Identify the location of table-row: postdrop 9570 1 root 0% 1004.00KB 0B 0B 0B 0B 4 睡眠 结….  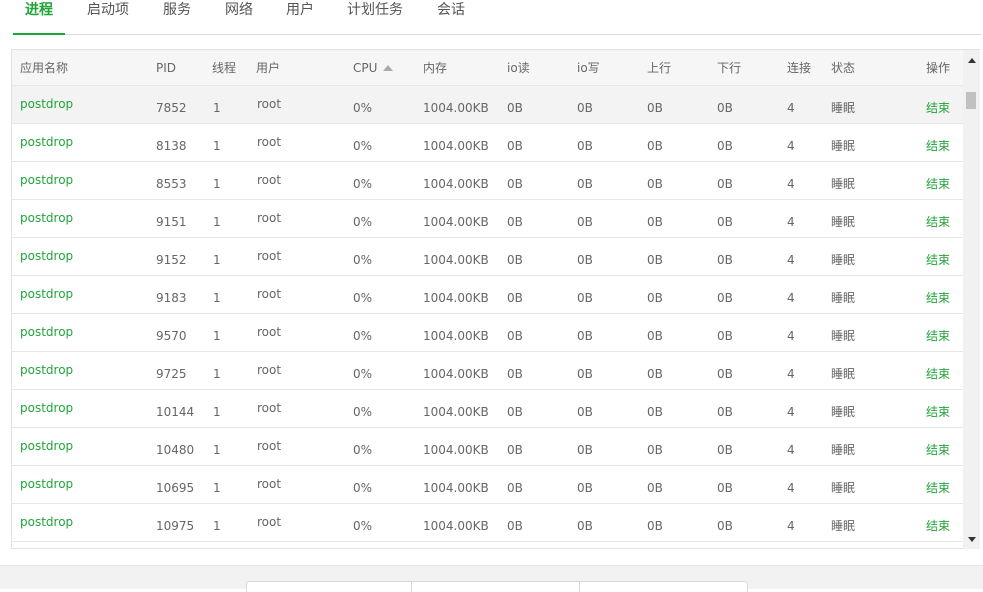
(488, 333).